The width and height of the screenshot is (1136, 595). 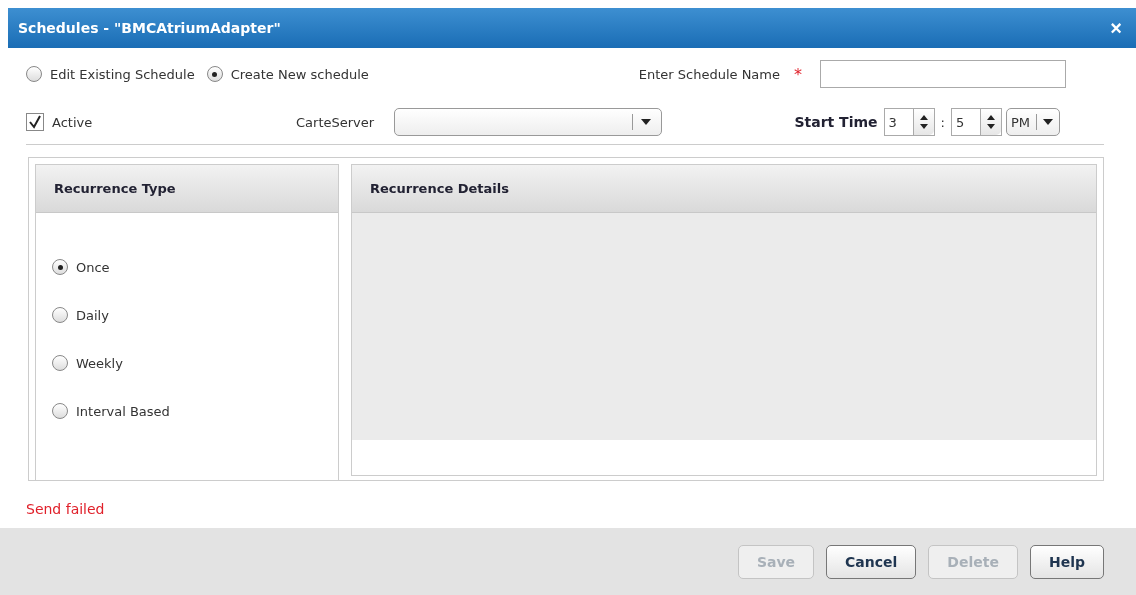 What do you see at coordinates (528, 122) in the screenshot?
I see `server-dropdown` at bounding box center [528, 122].